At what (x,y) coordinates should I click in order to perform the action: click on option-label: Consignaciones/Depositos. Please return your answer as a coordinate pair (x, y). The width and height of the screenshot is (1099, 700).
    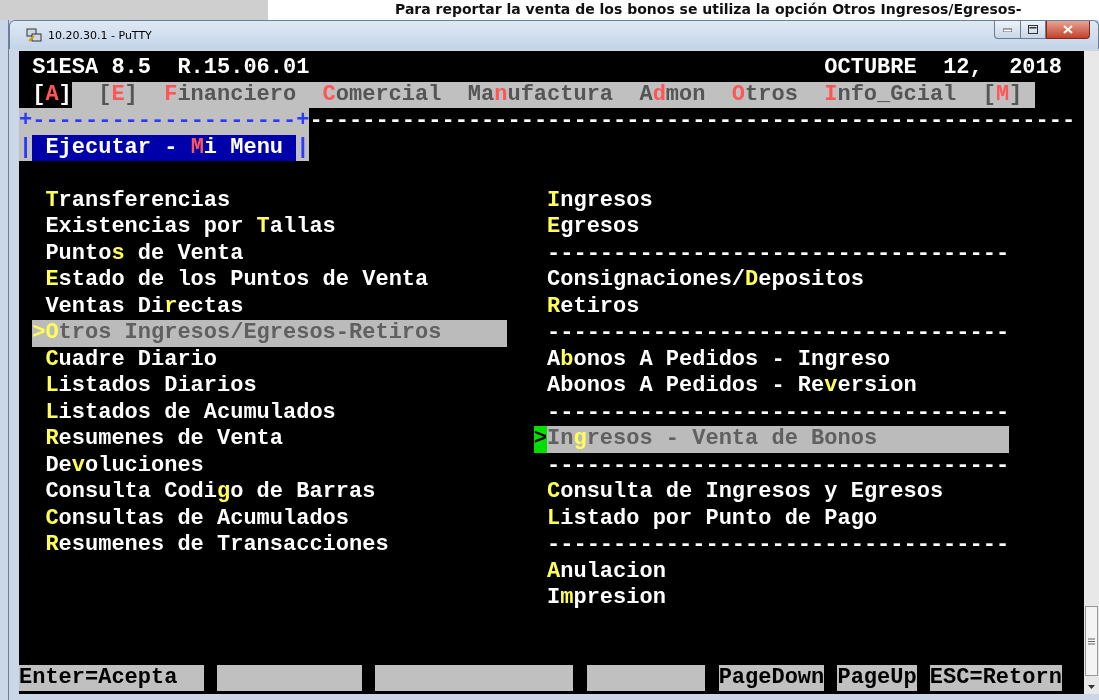
    Looking at the image, I should click on (705, 280).